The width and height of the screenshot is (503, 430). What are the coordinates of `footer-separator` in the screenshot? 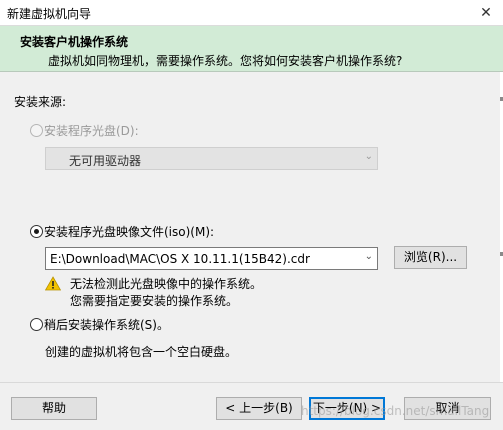 It's located at (251, 382).